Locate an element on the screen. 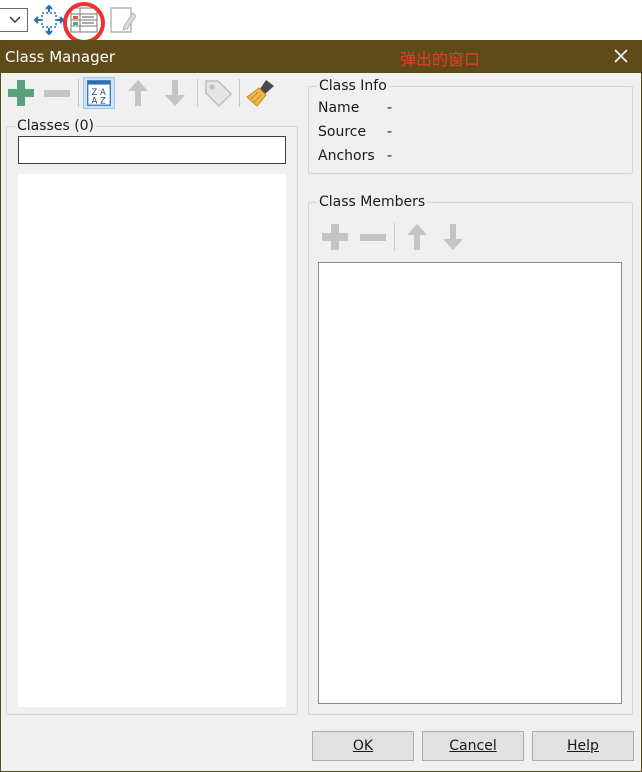 This screenshot has width=642, height=772. page-edit-icon is located at coordinates (122, 20).